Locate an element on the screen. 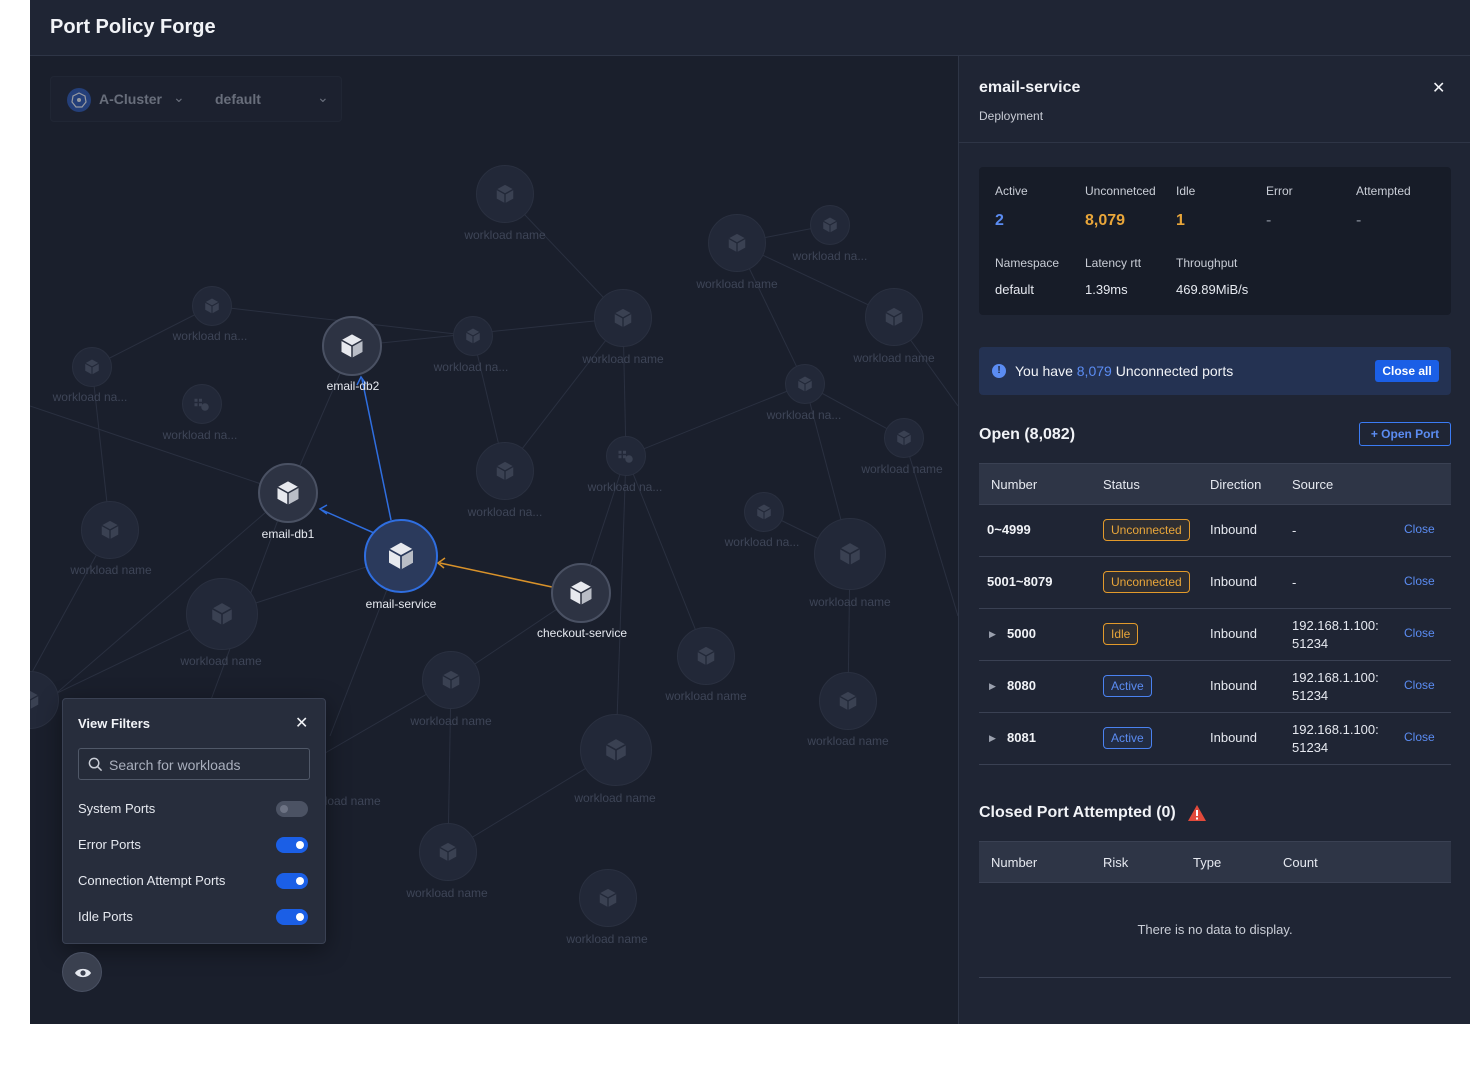 This screenshot has height=1065, width=1470. close-all-button: Close all is located at coordinates (1407, 371).